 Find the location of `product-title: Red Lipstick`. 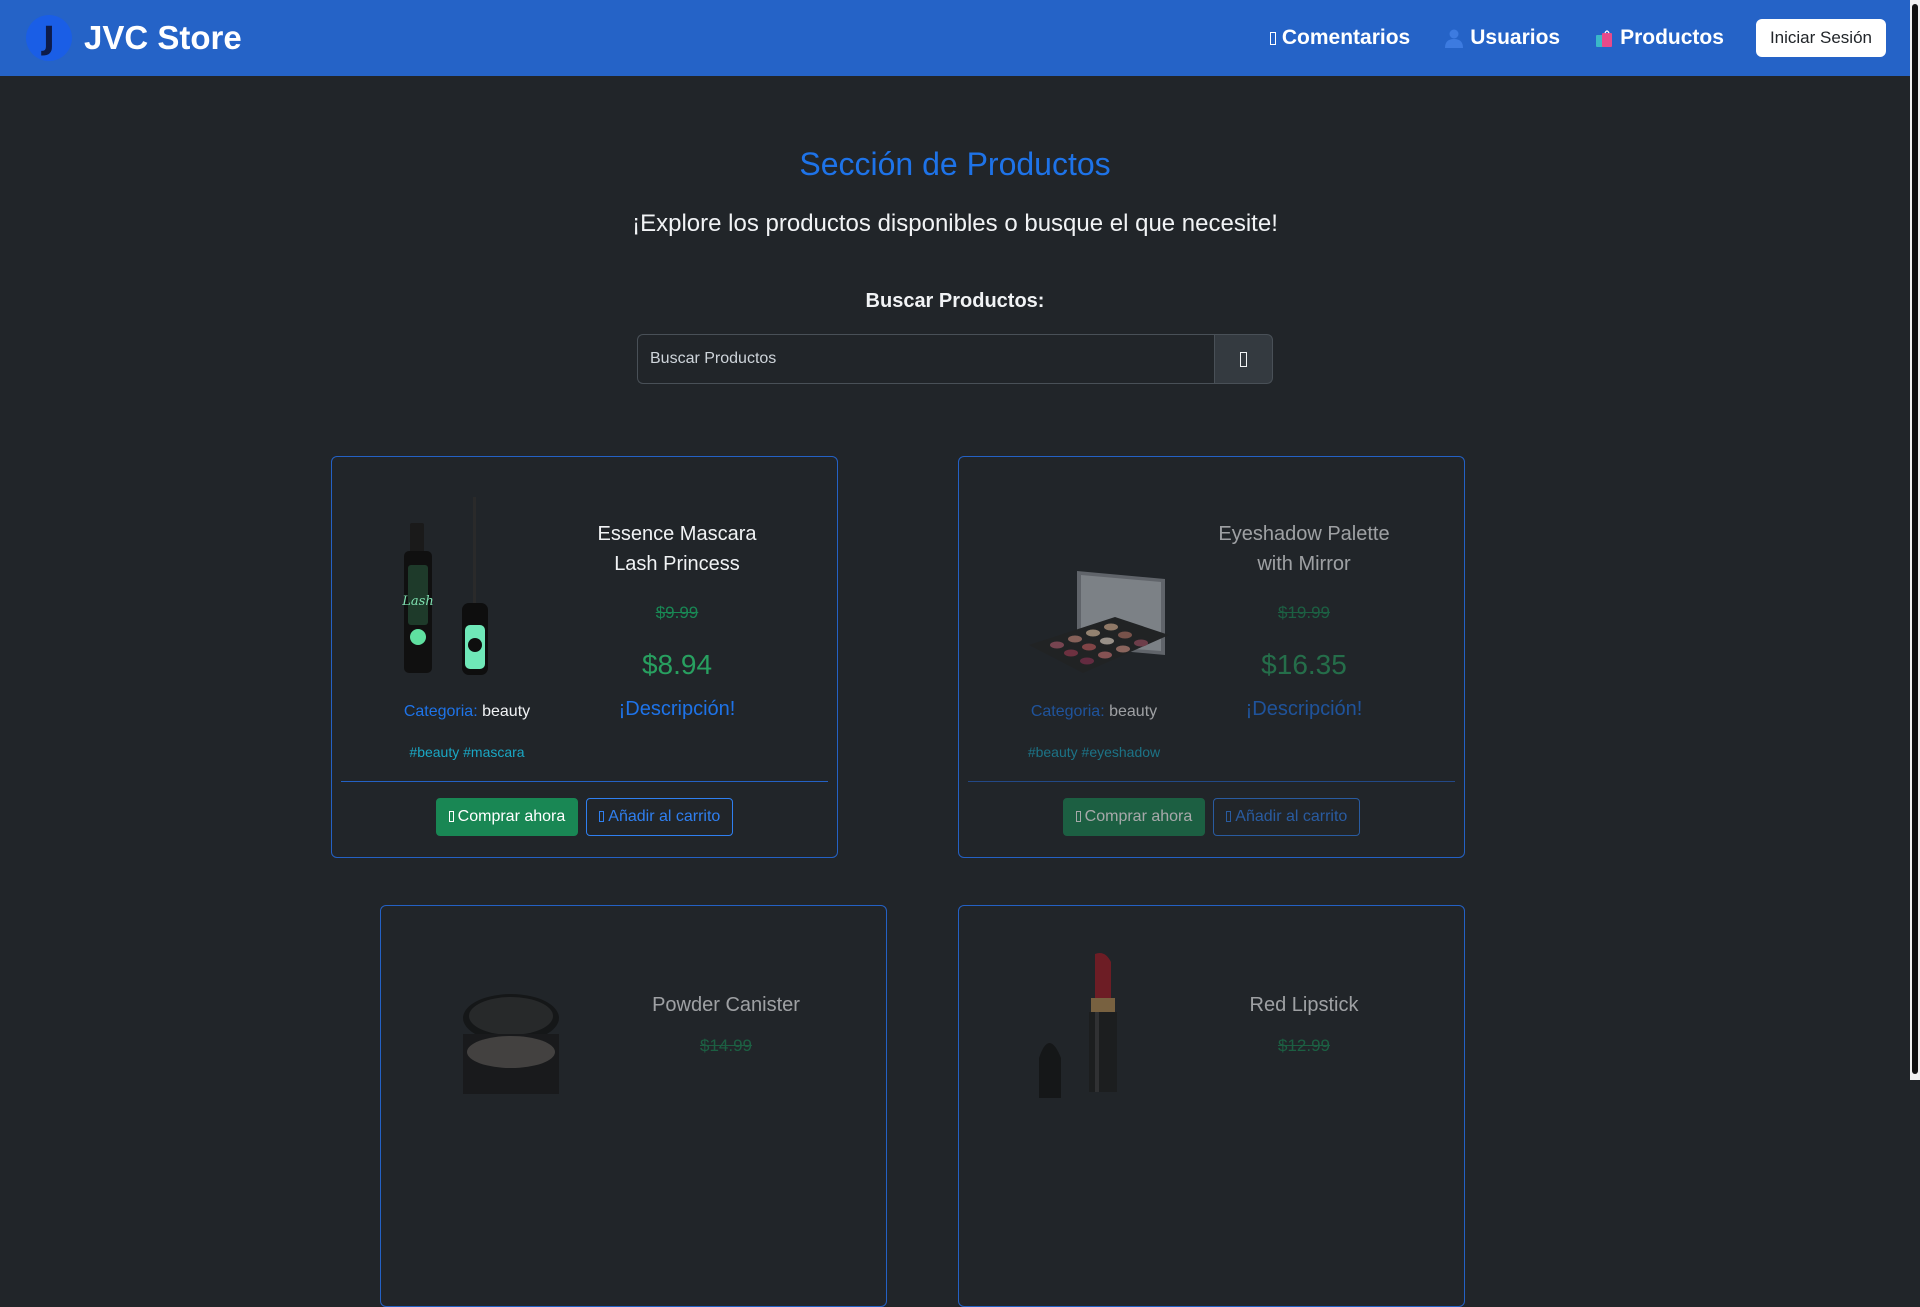

product-title: Red Lipstick is located at coordinates (1304, 1005).